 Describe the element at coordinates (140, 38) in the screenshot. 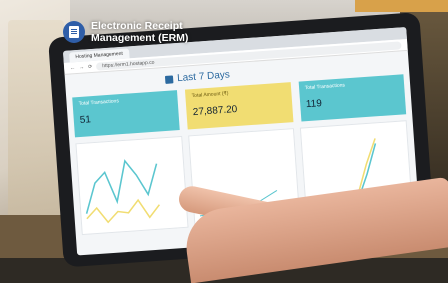

I see `logo-title-line2: Management (ERM)` at that location.